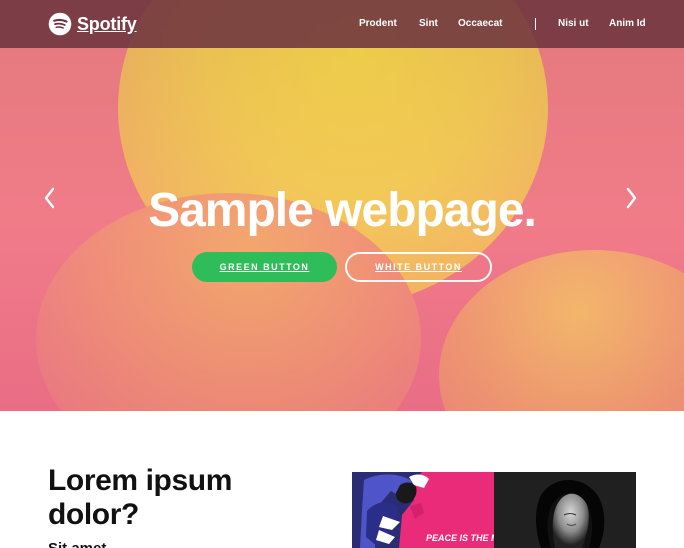  I want to click on carousel-previous-button, so click(49, 198).